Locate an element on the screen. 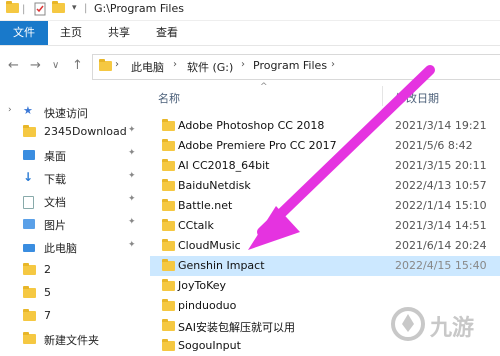 Image resolution: width=500 pixels, height=356 pixels. watermark-logo: 九游 is located at coordinates (443, 323).